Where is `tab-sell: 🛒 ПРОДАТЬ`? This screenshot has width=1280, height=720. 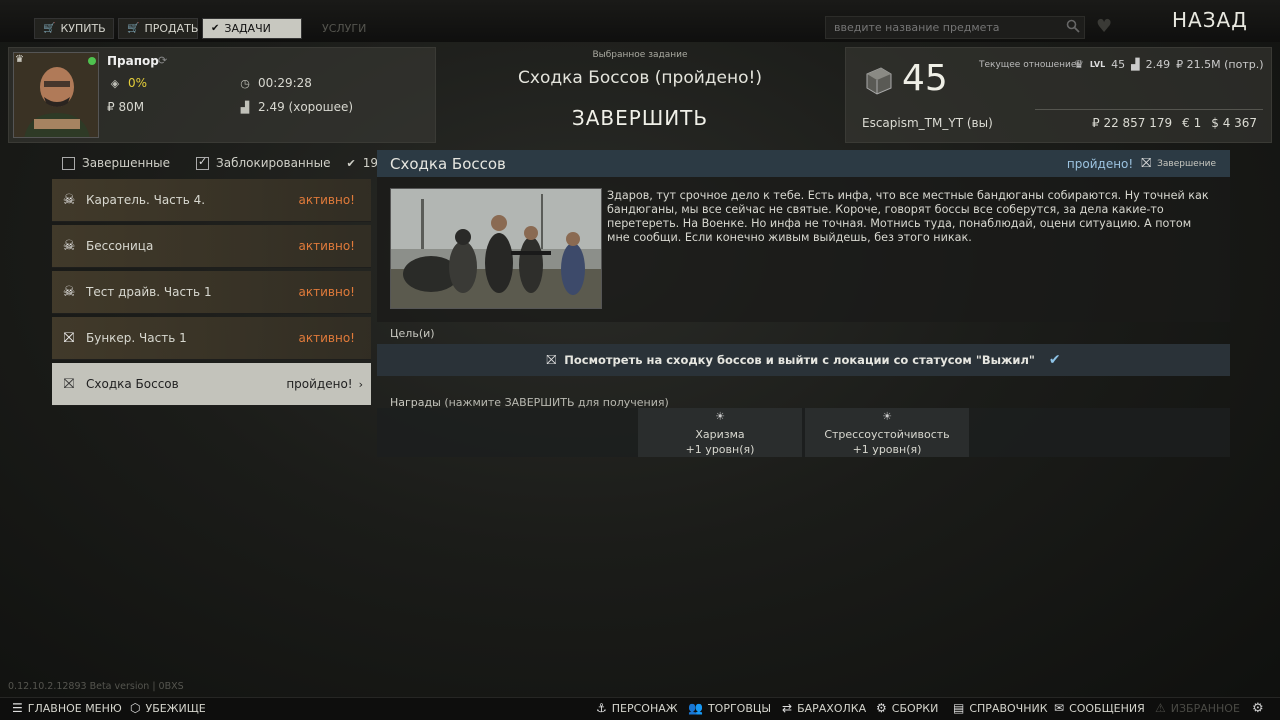
tab-sell: 🛒 ПРОДАТЬ is located at coordinates (158, 28).